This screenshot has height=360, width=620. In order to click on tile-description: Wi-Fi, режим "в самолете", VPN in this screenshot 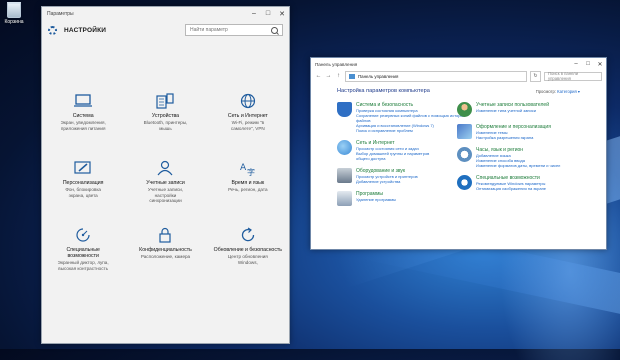, I will do `click(247, 125)`.